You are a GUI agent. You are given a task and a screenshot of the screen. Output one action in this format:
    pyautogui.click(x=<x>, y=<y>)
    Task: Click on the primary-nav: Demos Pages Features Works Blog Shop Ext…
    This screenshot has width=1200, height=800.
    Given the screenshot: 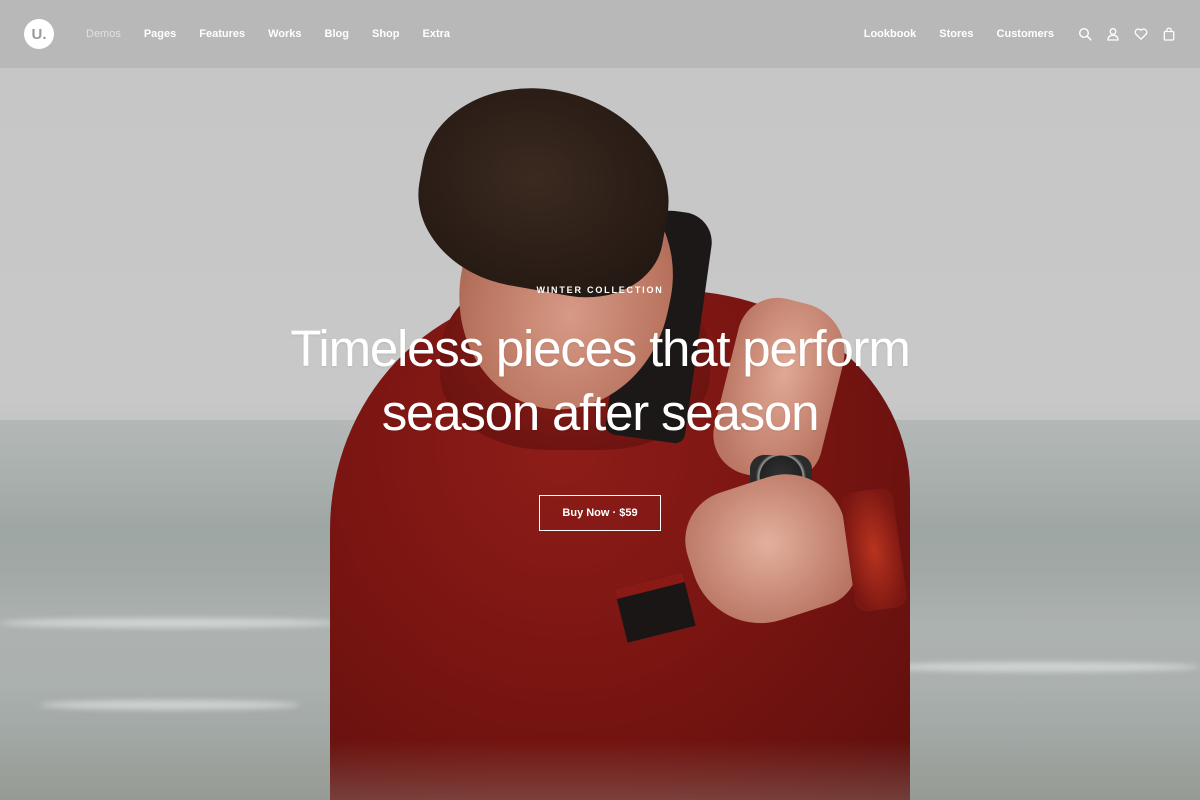 What is the action you would take?
    pyautogui.click(x=279, y=34)
    